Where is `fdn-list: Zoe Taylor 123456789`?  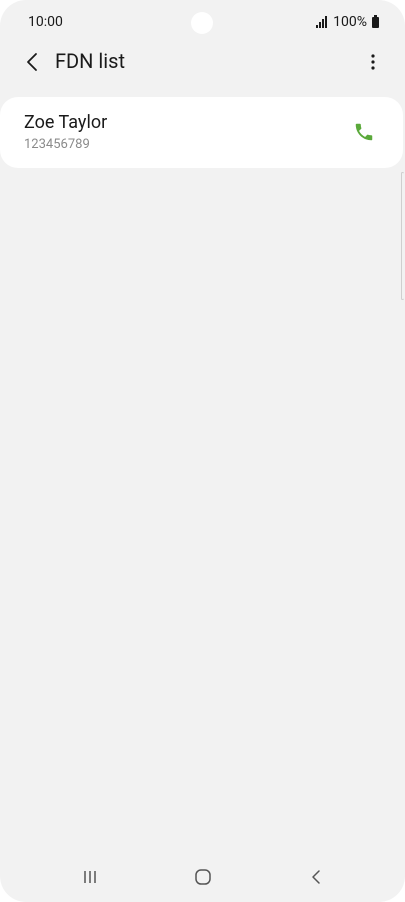 fdn-list: Zoe Taylor 123456789 is located at coordinates (201, 132).